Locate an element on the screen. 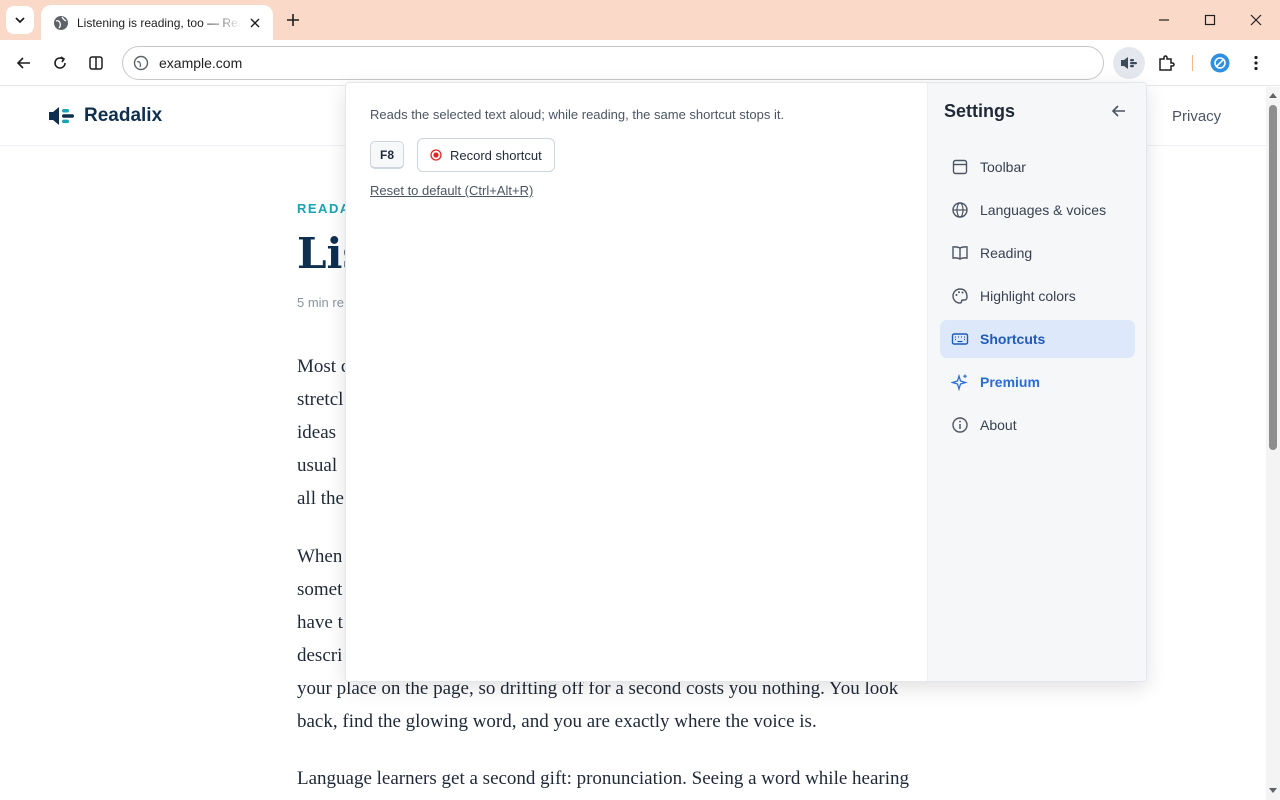 The image size is (1280, 800). extensions-button is located at coordinates (1166, 63).